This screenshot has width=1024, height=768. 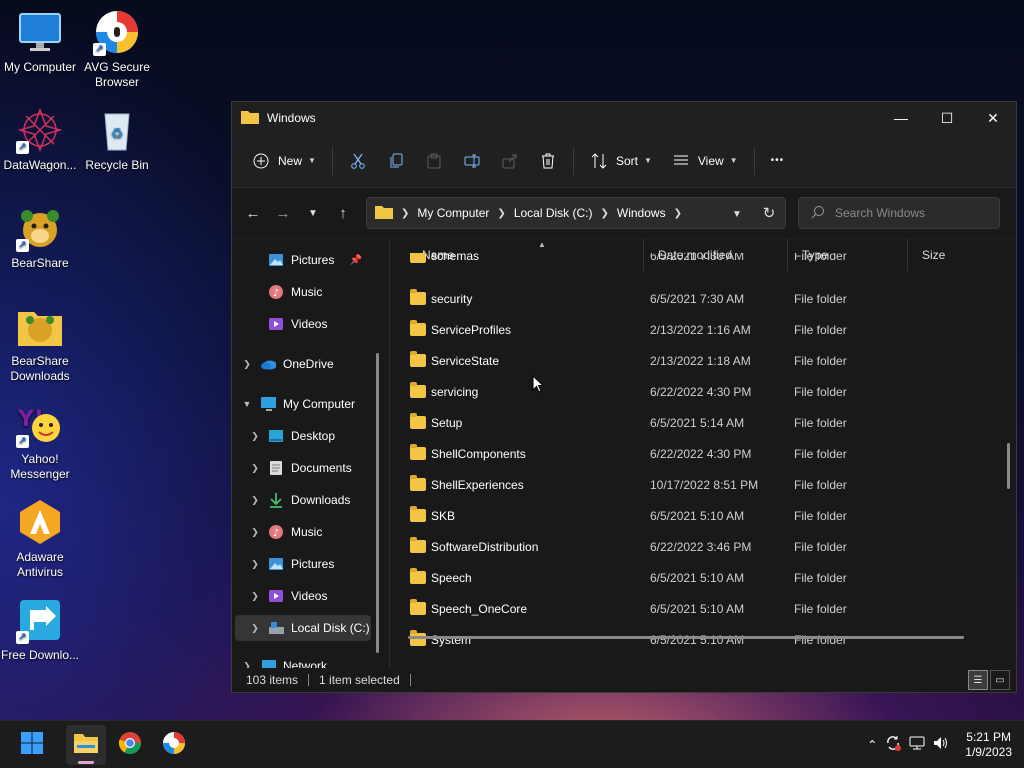 What do you see at coordinates (434, 161) in the screenshot?
I see `paste-button` at bounding box center [434, 161].